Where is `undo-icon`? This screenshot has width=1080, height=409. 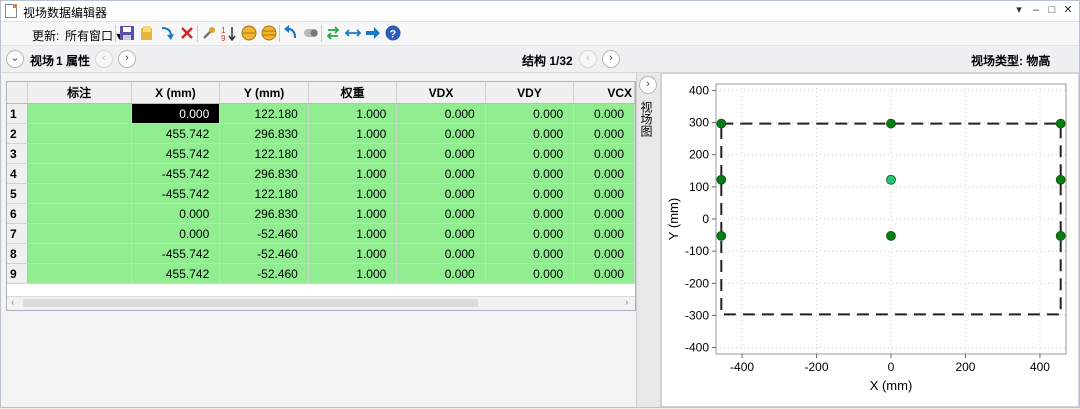 undo-icon is located at coordinates (291, 33).